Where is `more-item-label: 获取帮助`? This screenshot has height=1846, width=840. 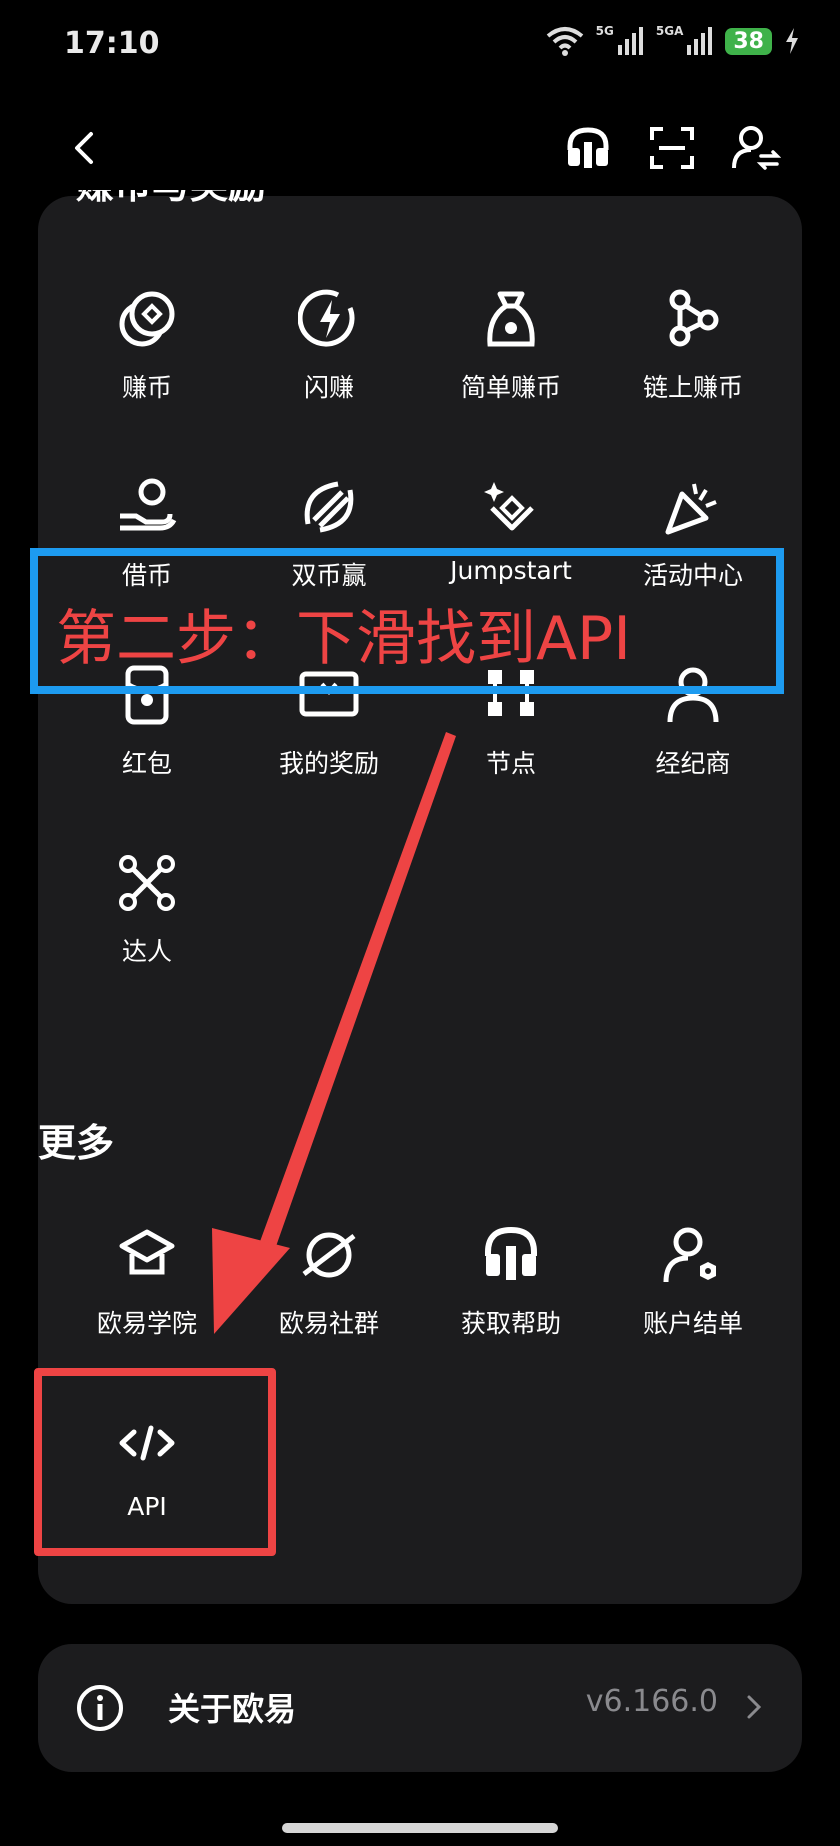
more-item-label: 获取帮助 is located at coordinates (510, 1323).